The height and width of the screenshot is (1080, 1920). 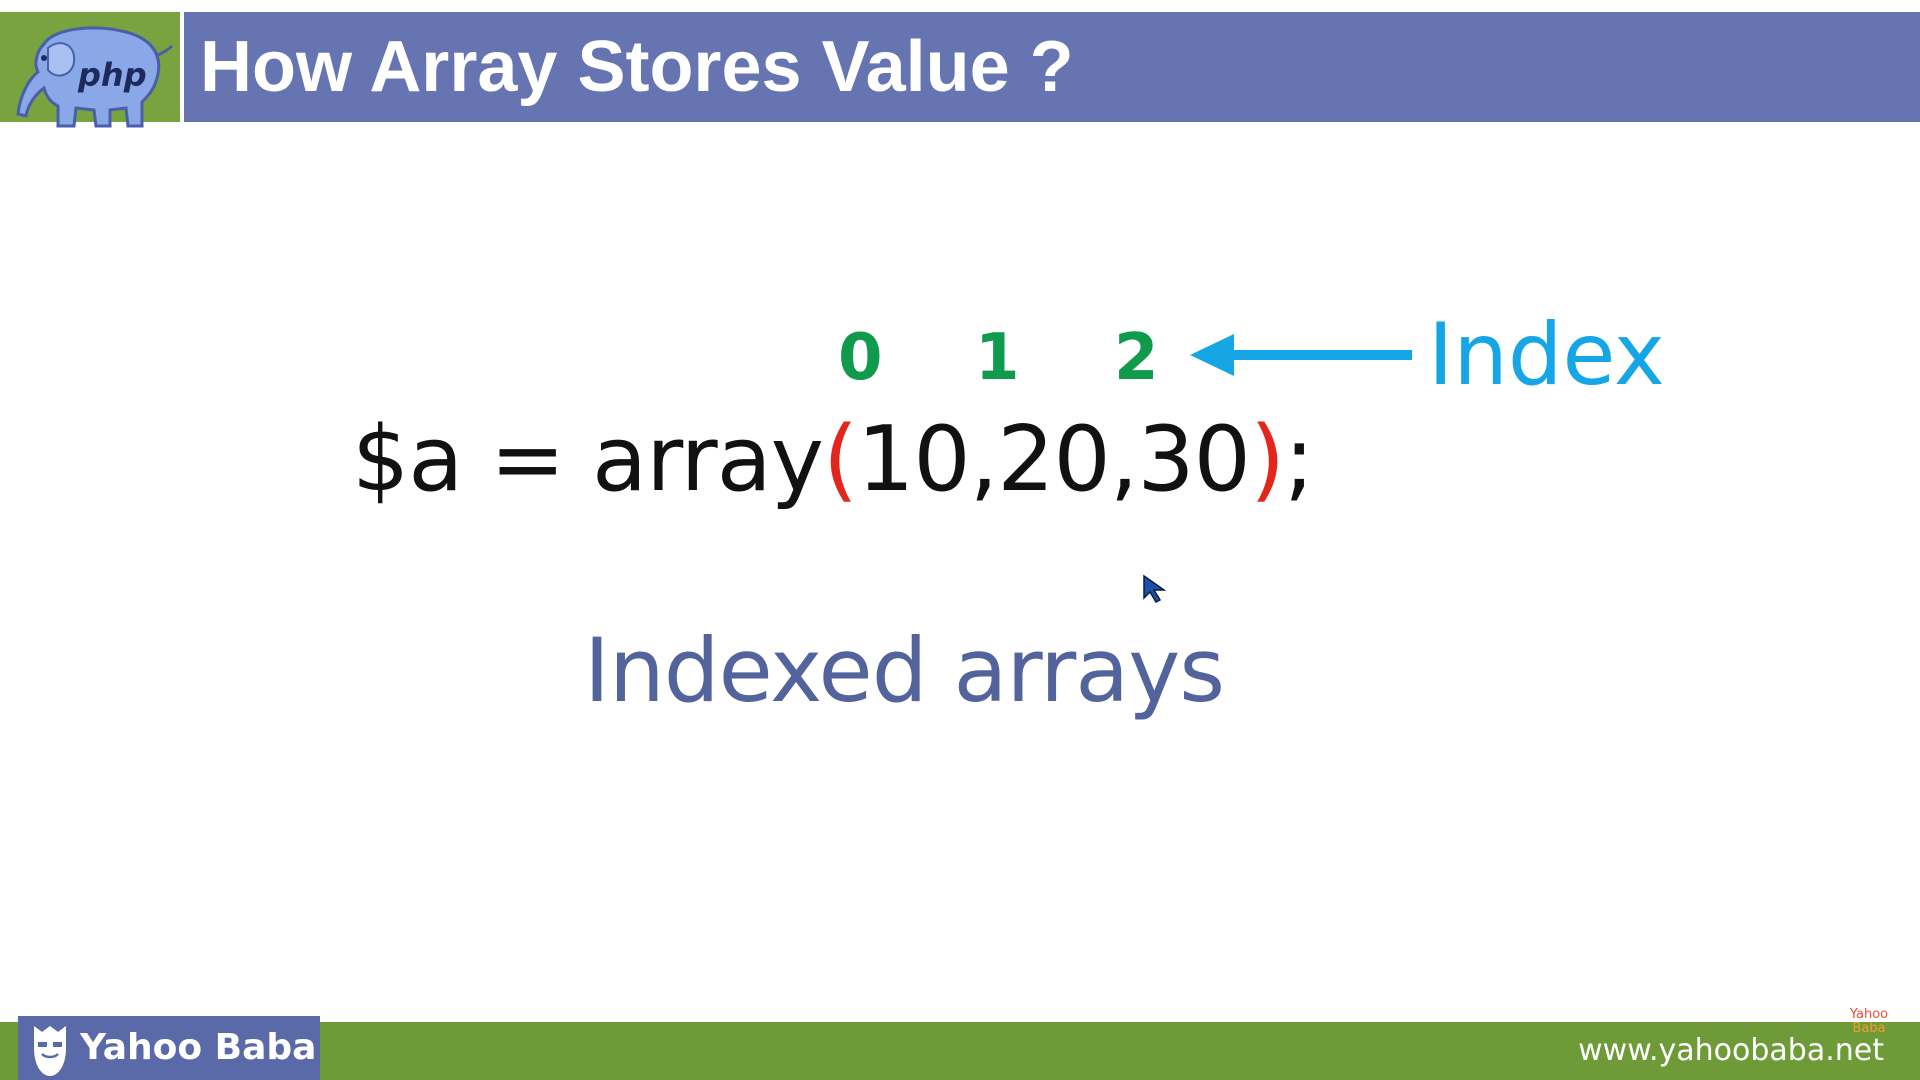 I want to click on footer-website-url: www.yahoobaba.net, so click(x=1731, y=1050).